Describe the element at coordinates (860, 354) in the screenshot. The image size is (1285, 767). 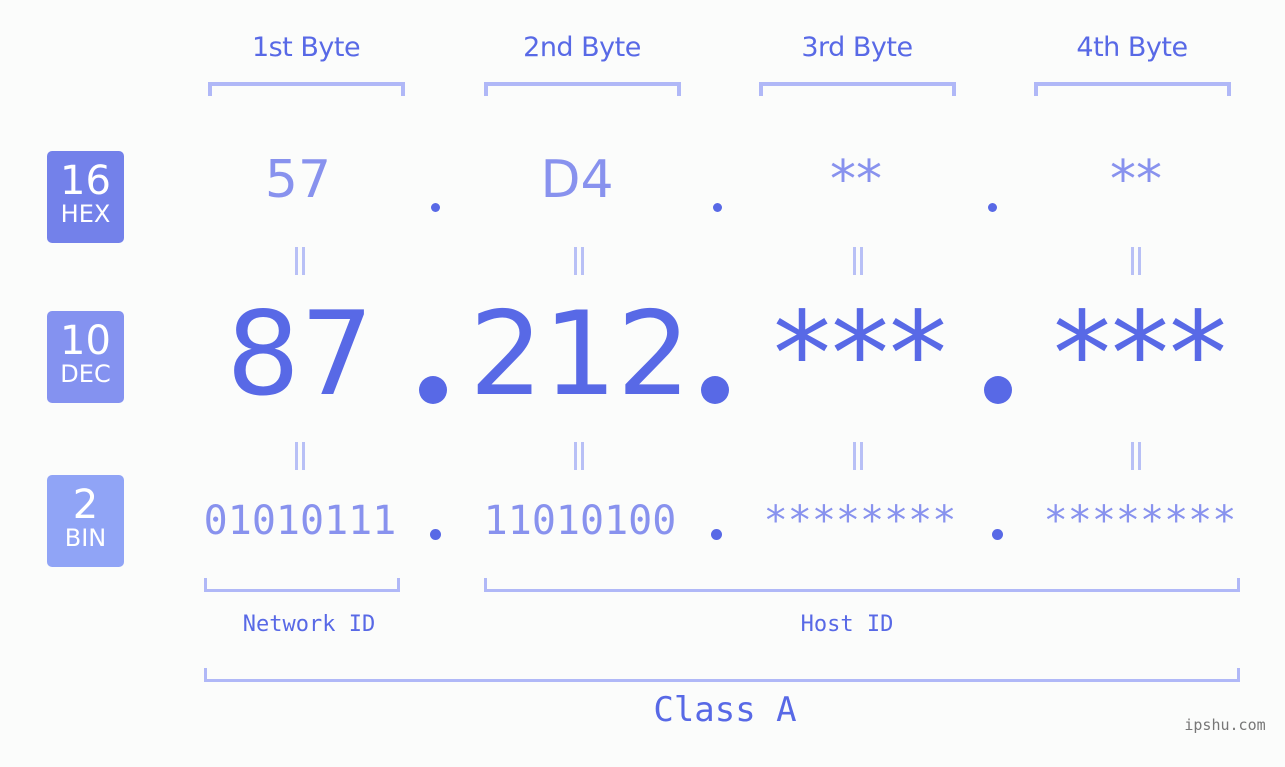
I see `dec-byte-3: ***` at that location.